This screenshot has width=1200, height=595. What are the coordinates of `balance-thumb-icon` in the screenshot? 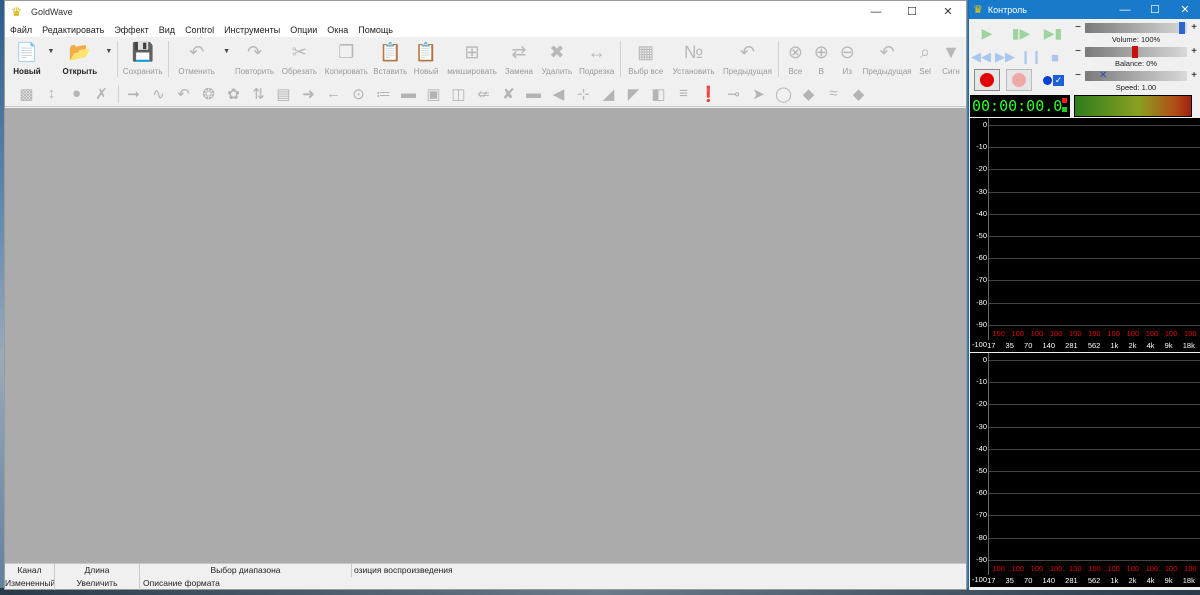 It's located at (1135, 52).